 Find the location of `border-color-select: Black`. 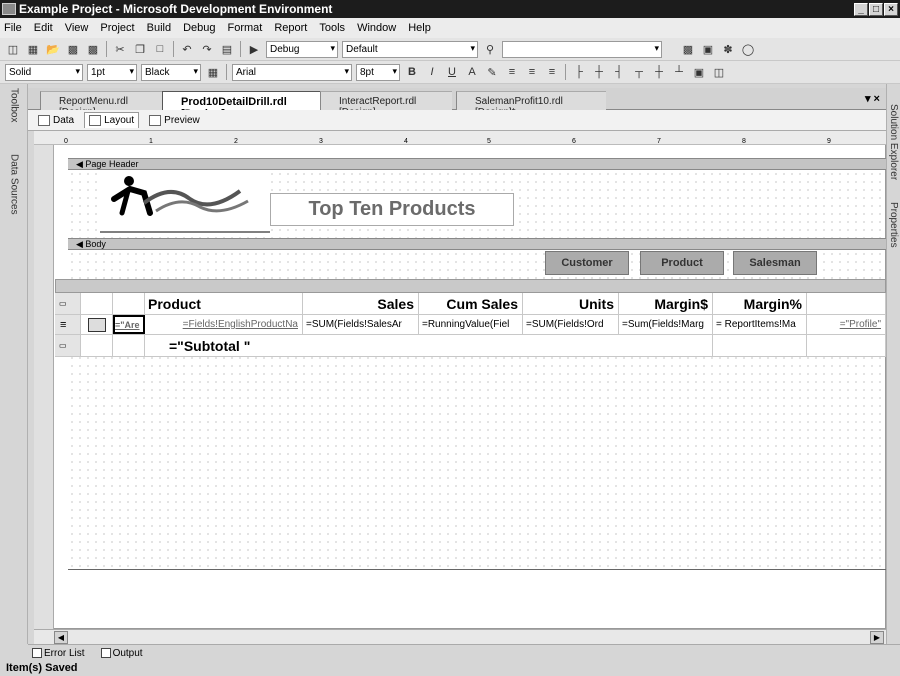

border-color-select: Black is located at coordinates (171, 72).